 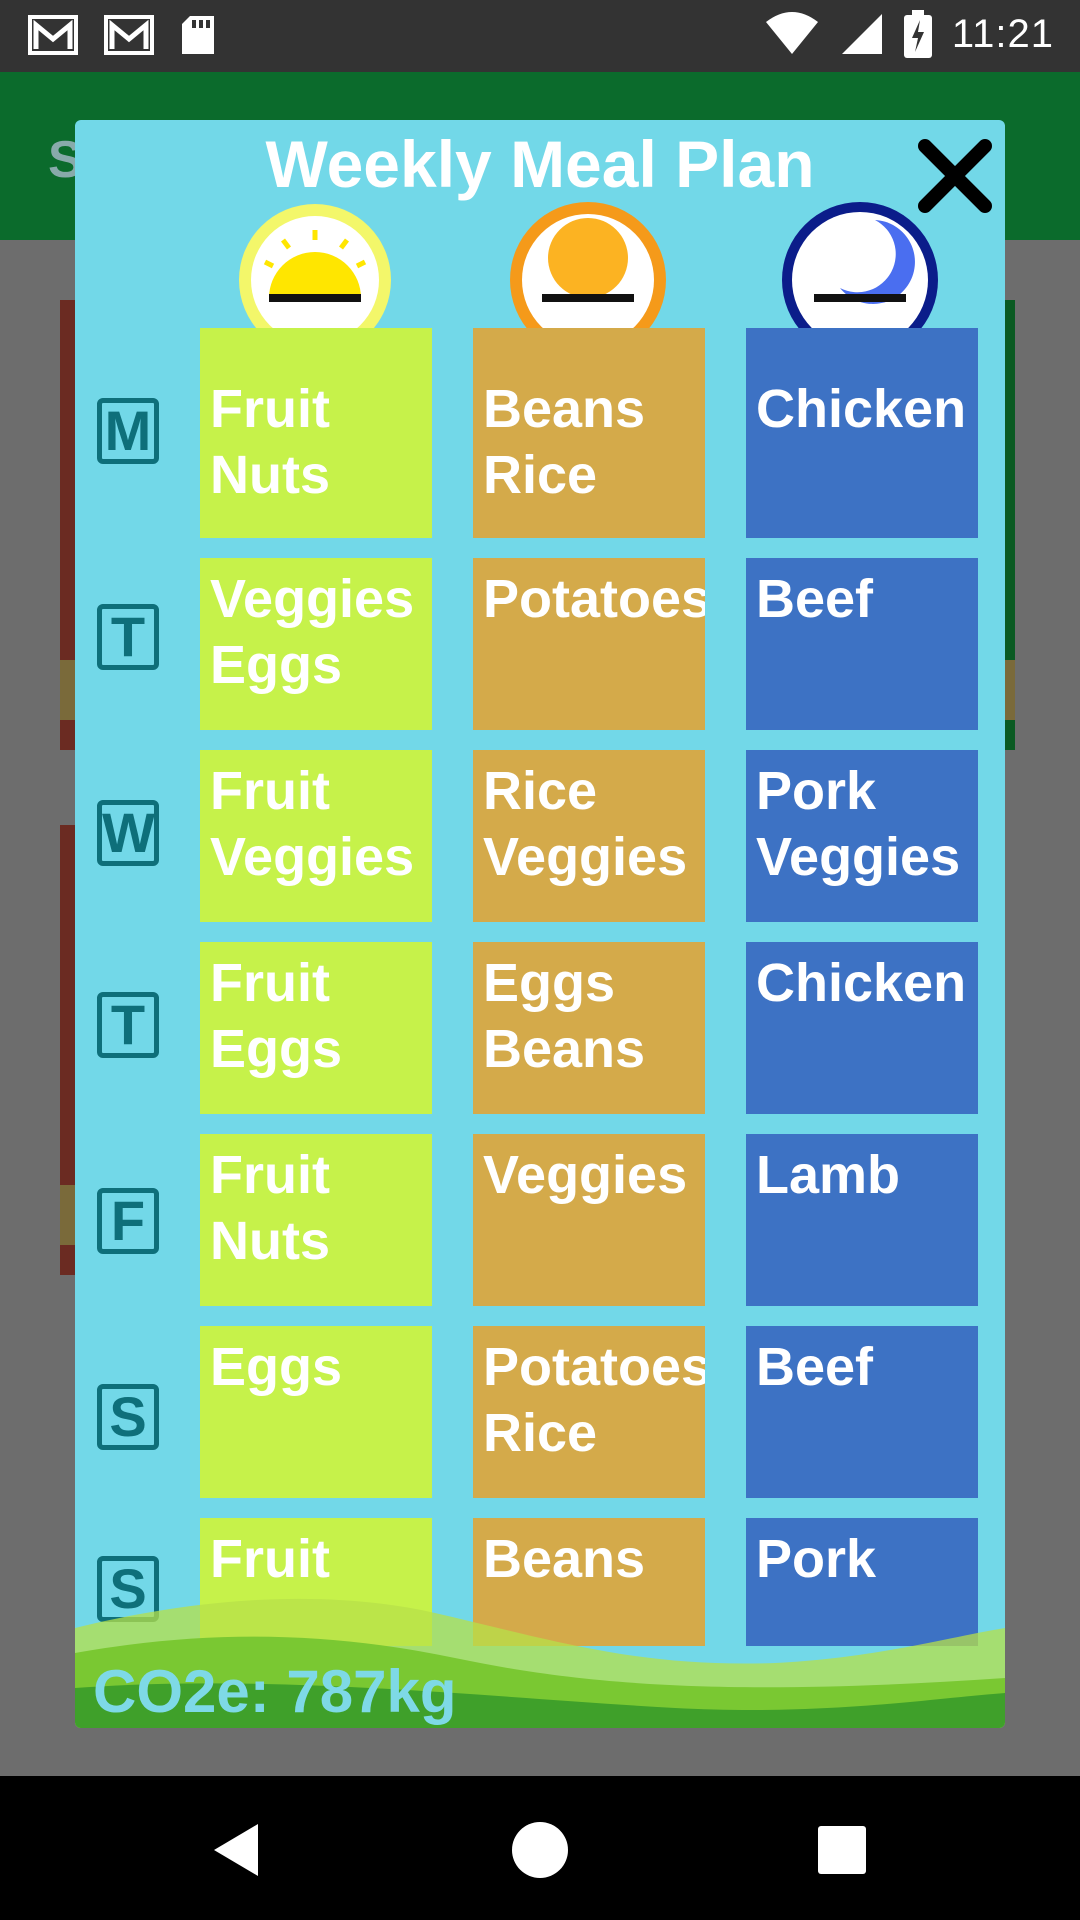 I want to click on day-label-friday: F, so click(x=128, y=1221).